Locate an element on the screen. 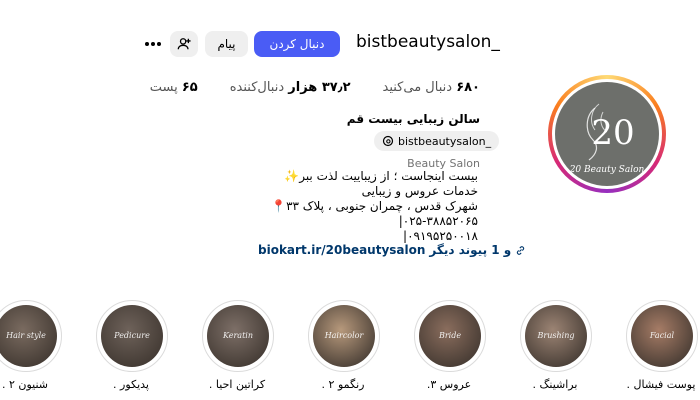 This screenshot has height=400, width=700. highlight-cover-text: Pedicure is located at coordinates (132, 335).